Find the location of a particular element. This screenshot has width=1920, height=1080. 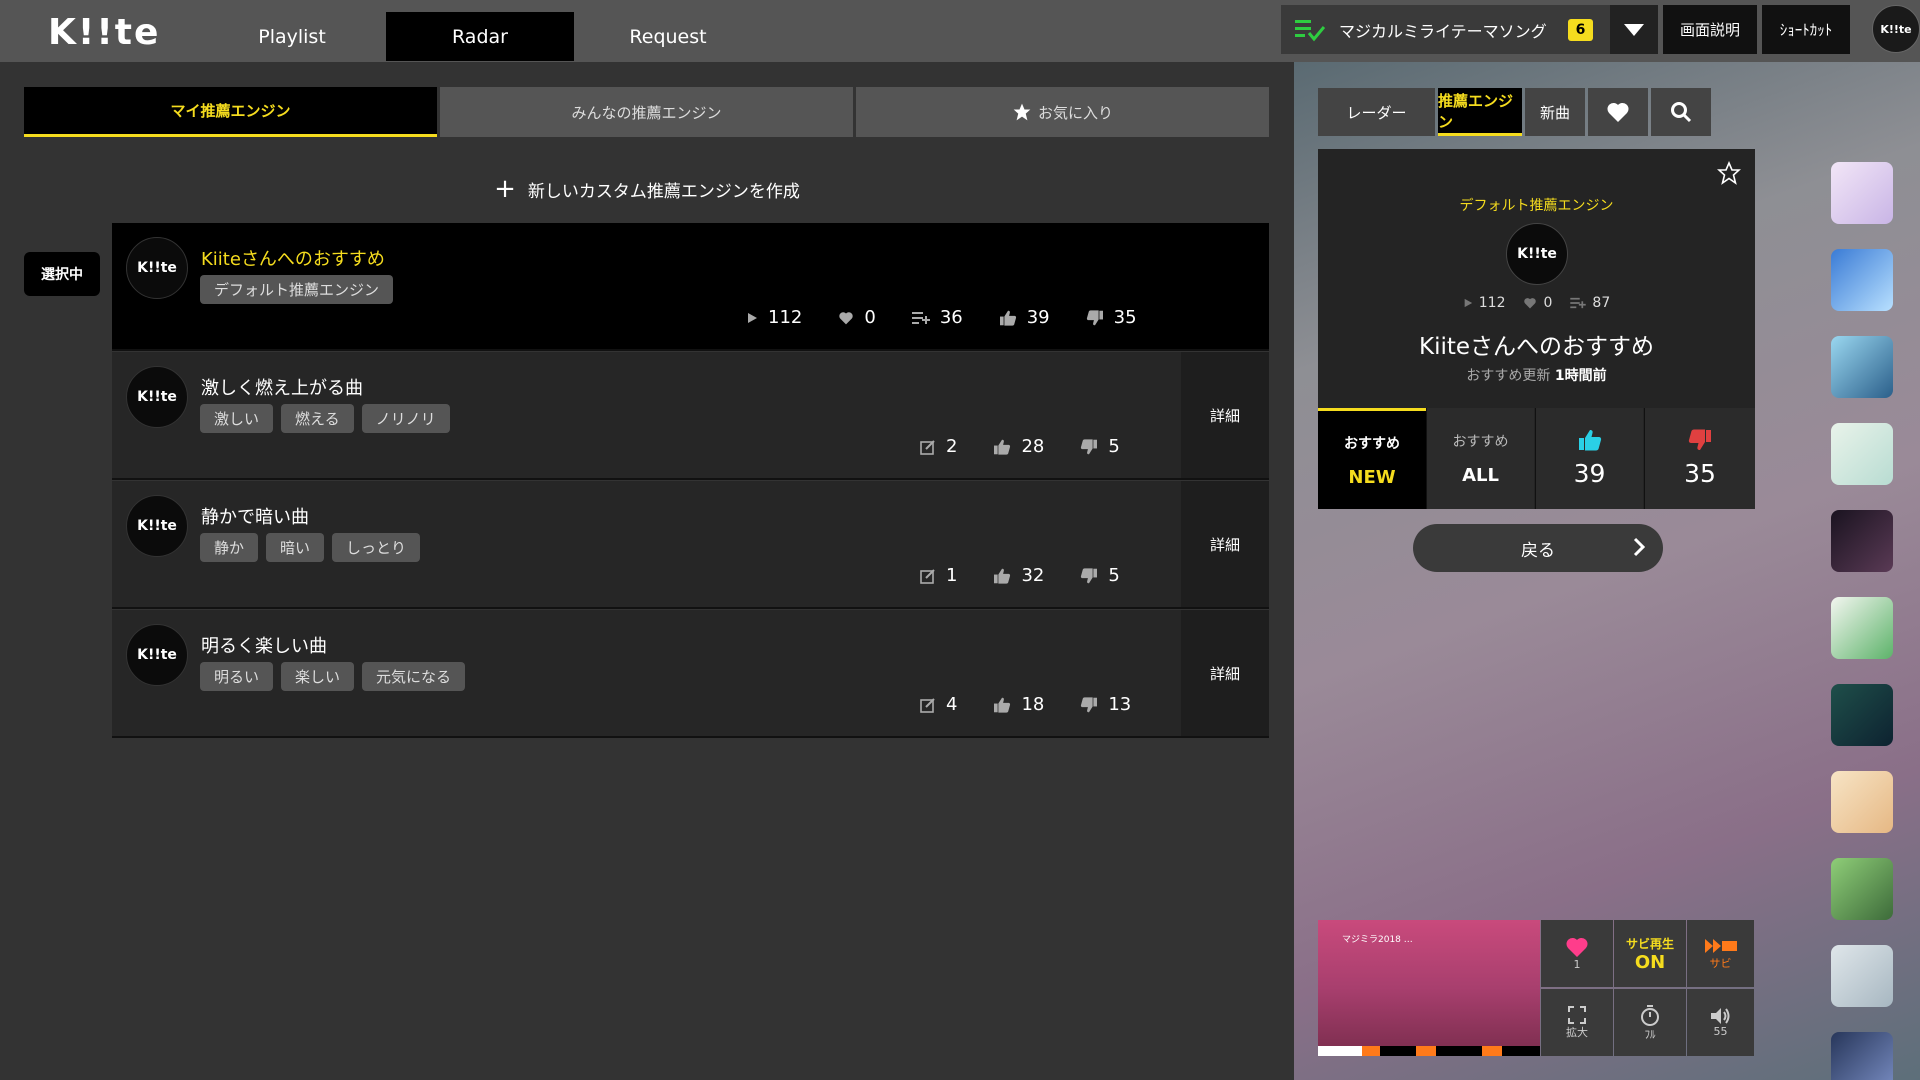

fav-song-button: 1 is located at coordinates (1577, 953).